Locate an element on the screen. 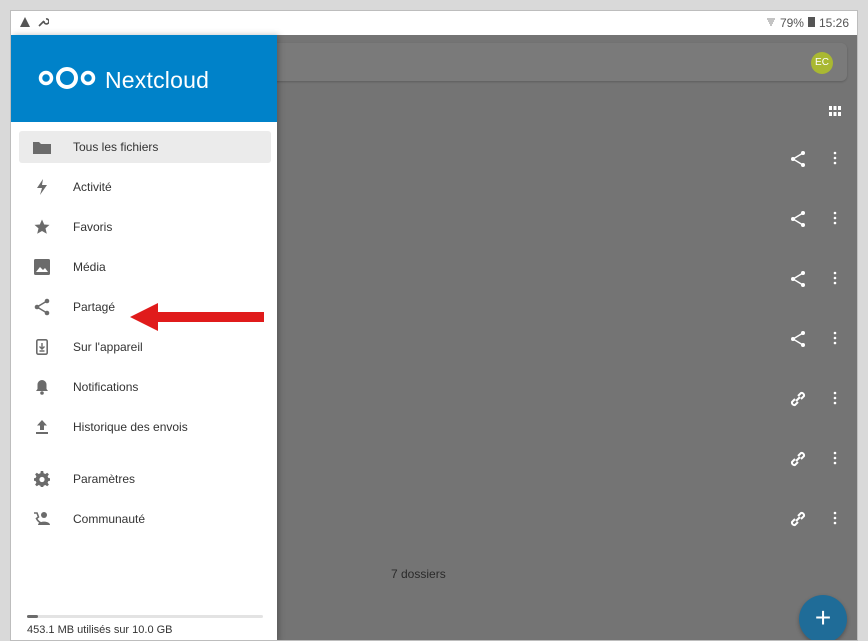 Image resolution: width=868 pixels, height=641 pixels. drawer-header: Nextcloud is located at coordinates (144, 78).